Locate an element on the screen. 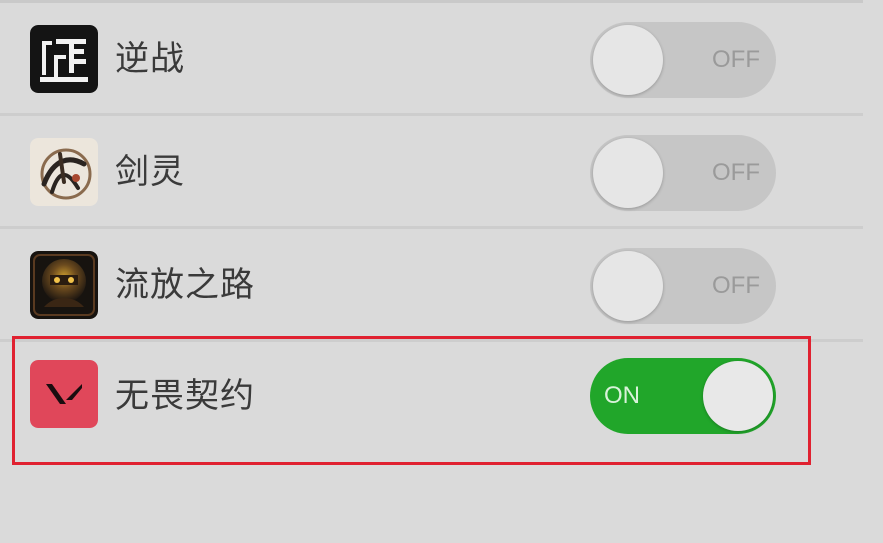  jianling-app-icon is located at coordinates (64, 172).